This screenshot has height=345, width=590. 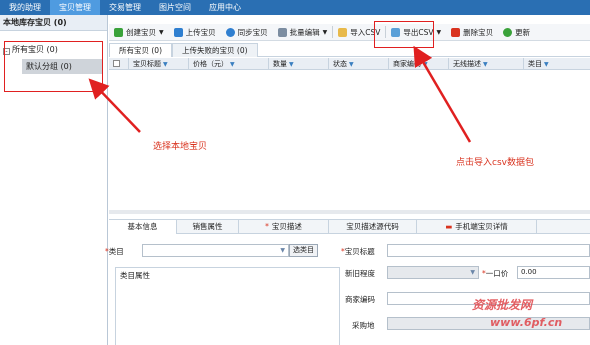 I want to click on highlight-import-csv-box, so click(x=404, y=34).